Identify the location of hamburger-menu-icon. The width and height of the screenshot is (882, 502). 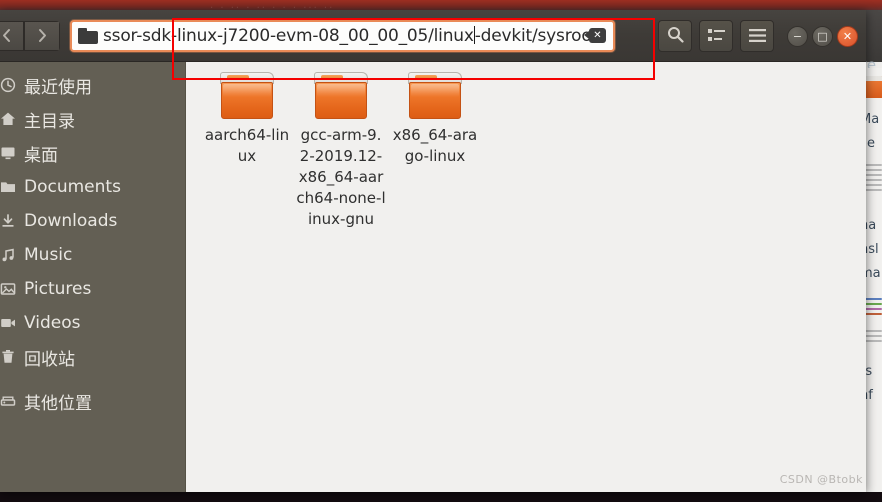
(757, 36).